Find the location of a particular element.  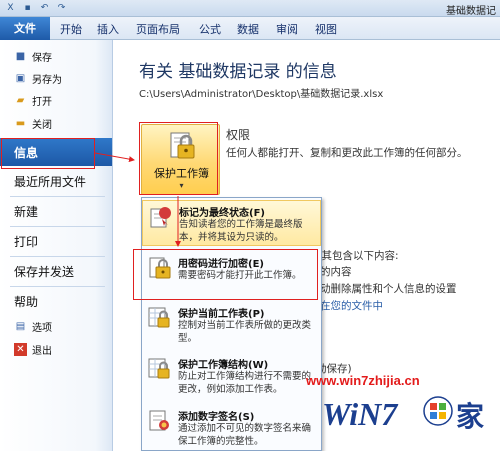

protect-structure-title: 保护工作簿结构(W) is located at coordinates (223, 365).